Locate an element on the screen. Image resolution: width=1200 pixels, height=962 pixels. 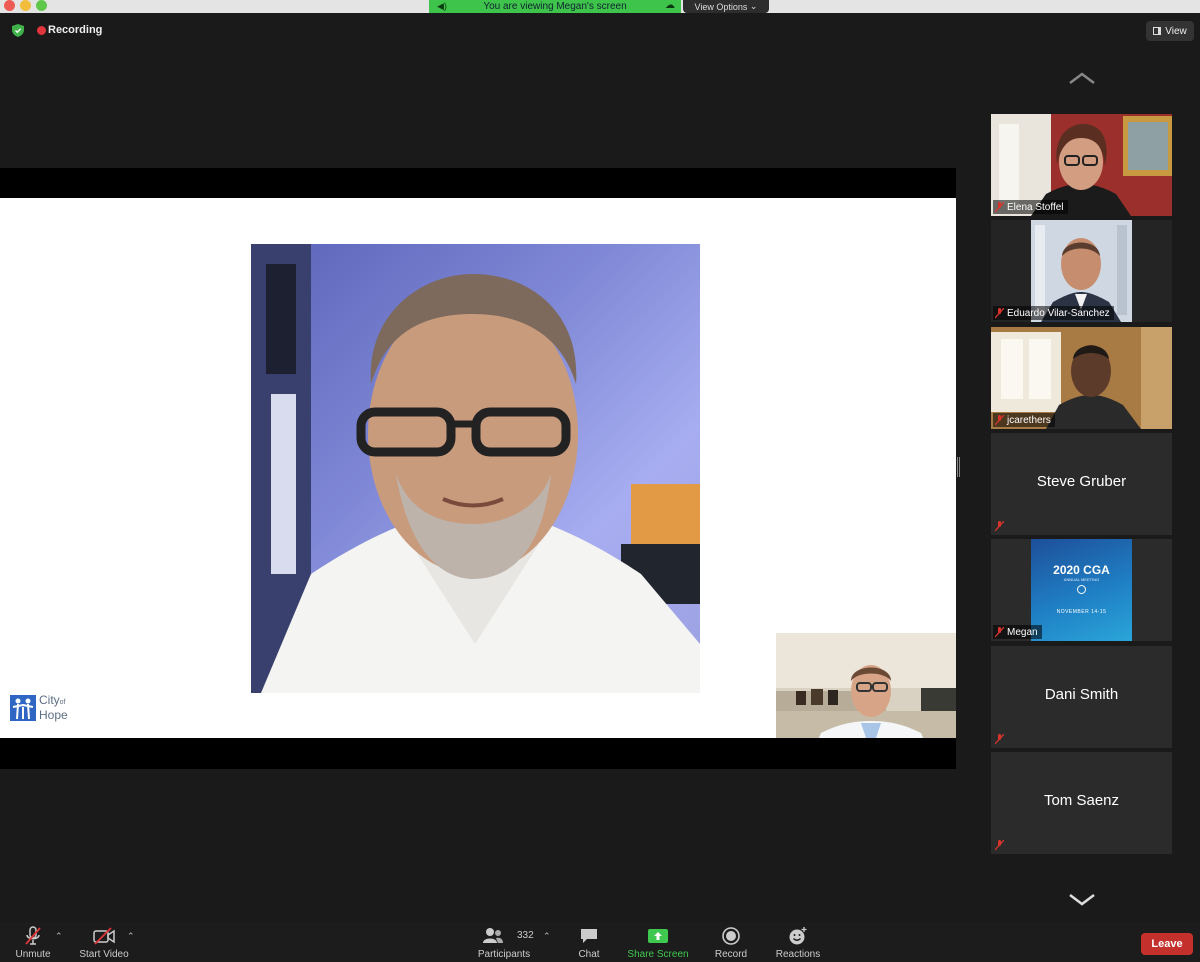
panel-splitter-handle is located at coordinates (958, 467).